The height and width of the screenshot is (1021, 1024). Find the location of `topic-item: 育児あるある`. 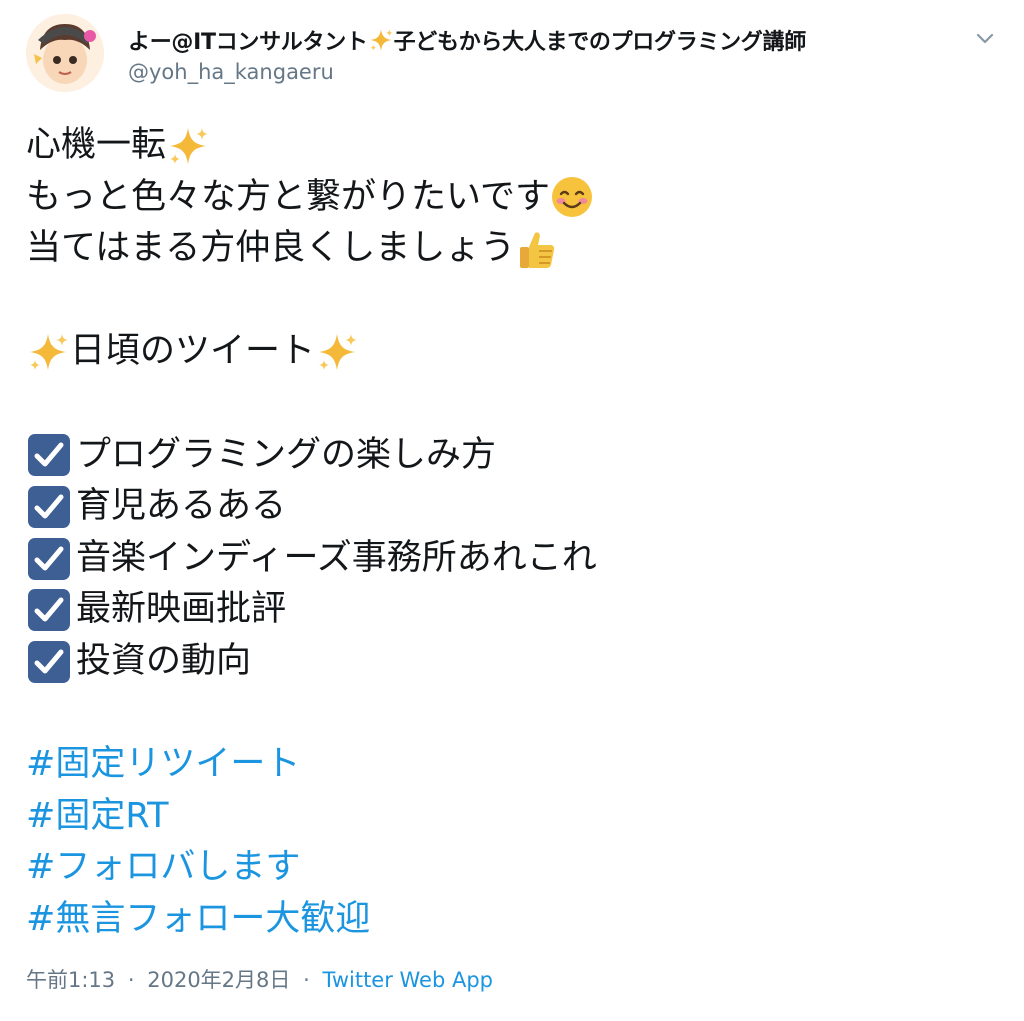

topic-item: 育児あるある is located at coordinates (511, 507).